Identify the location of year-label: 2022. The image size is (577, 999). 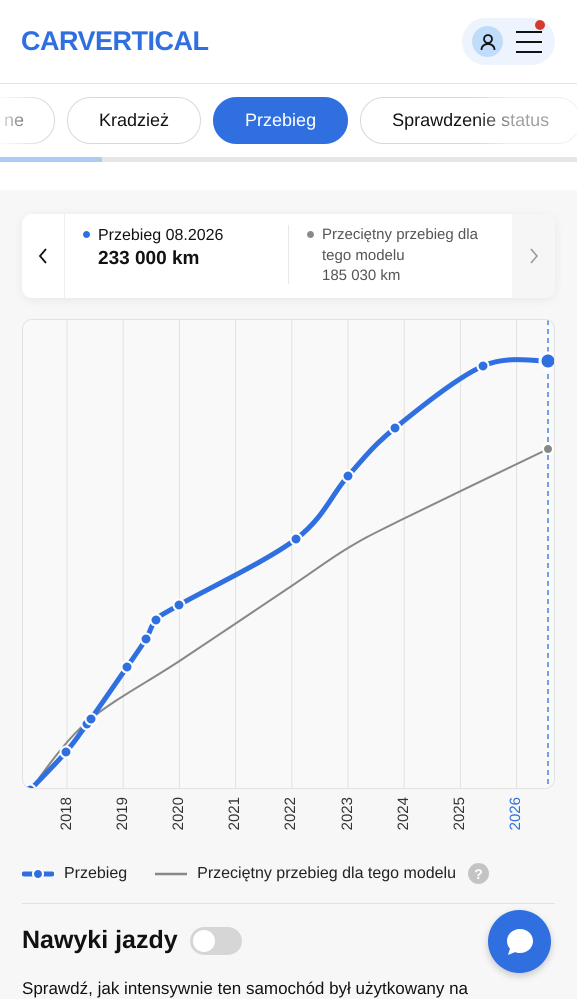
(291, 813).